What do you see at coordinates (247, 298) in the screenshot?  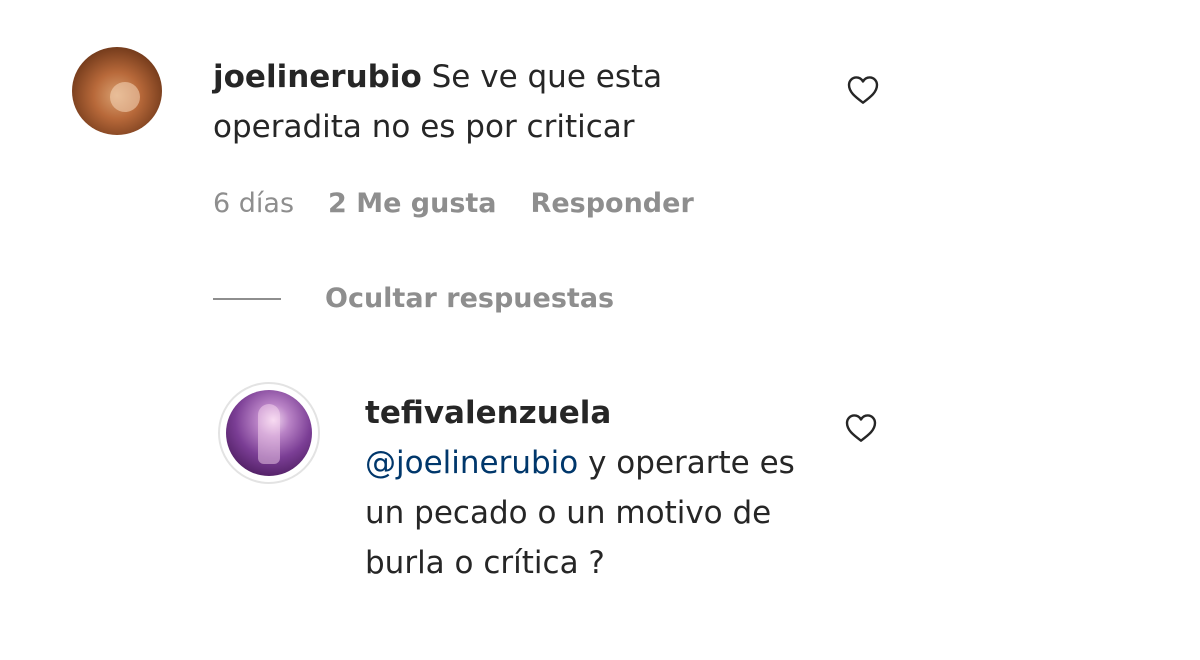 I see `replies-divider-line` at bounding box center [247, 298].